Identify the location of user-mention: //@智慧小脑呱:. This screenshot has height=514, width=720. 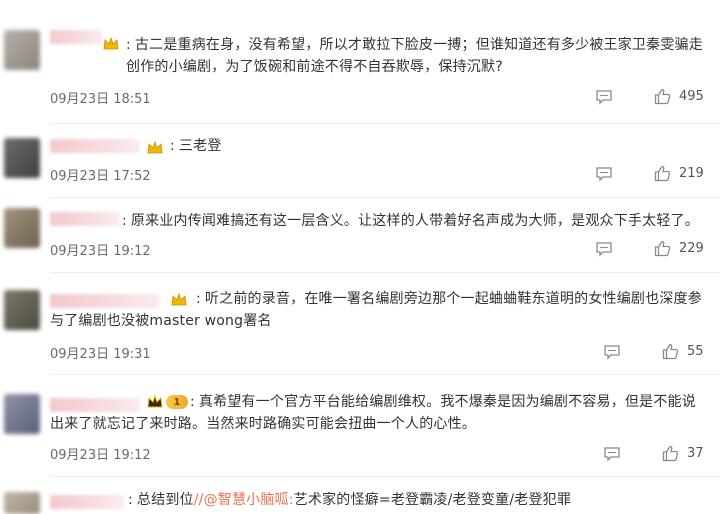
(244, 500).